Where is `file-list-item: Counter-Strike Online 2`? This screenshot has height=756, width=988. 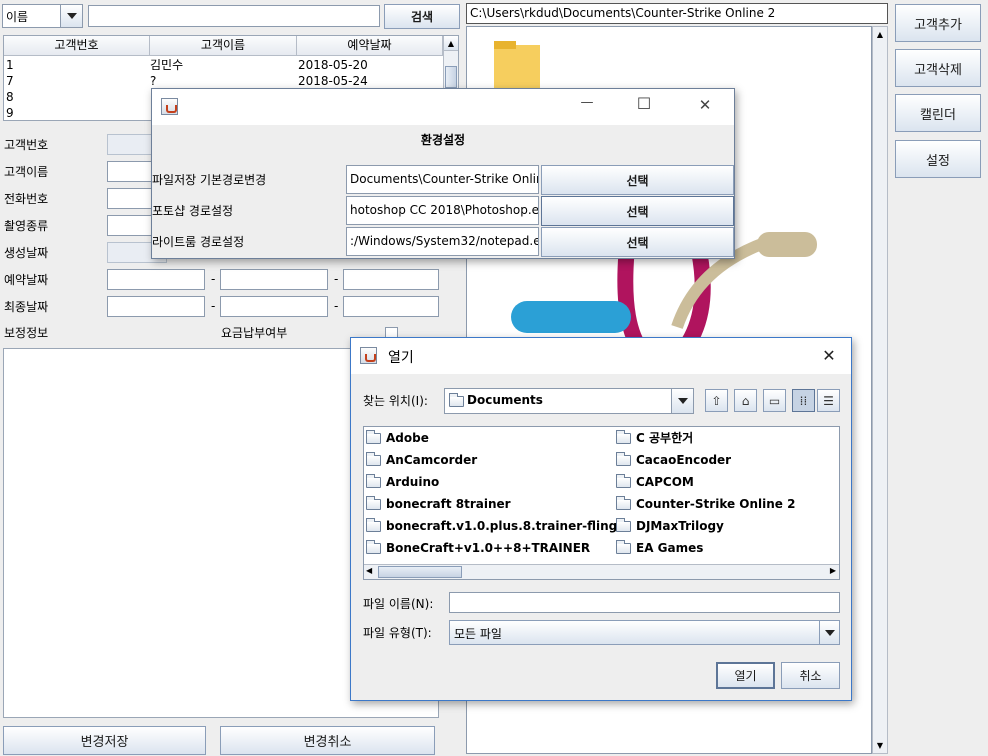 file-list-item: Counter-Strike Online 2 is located at coordinates (705, 504).